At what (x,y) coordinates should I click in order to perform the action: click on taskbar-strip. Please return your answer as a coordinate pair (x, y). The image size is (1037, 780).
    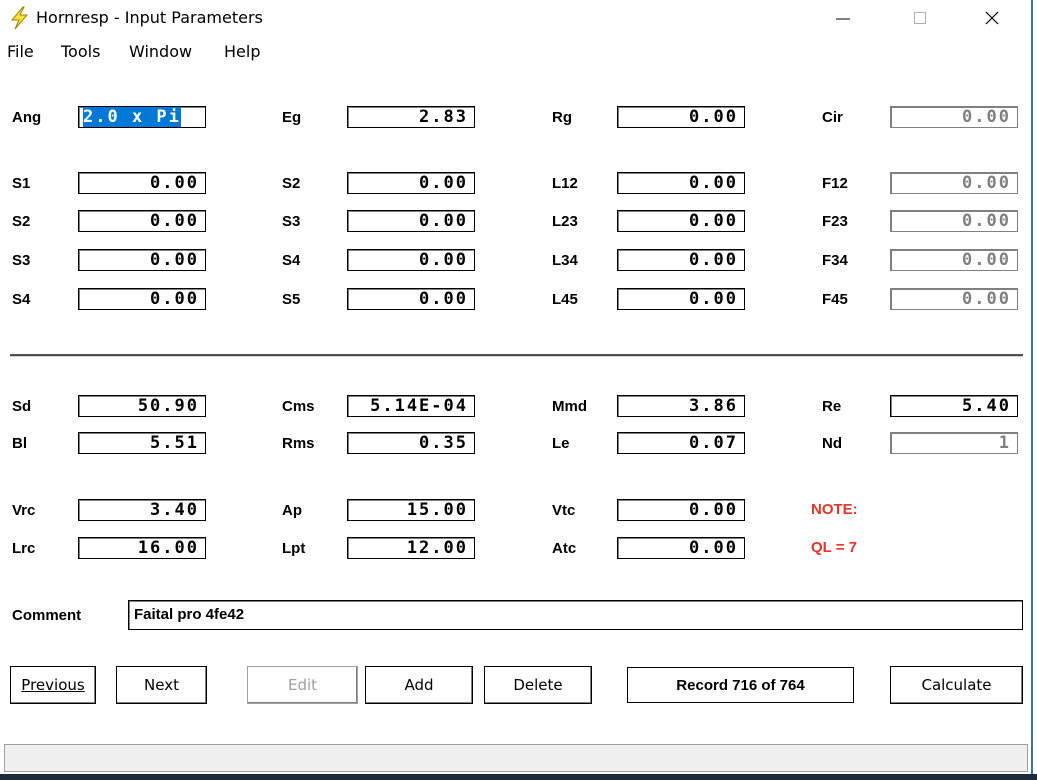
    Looking at the image, I should click on (518, 777).